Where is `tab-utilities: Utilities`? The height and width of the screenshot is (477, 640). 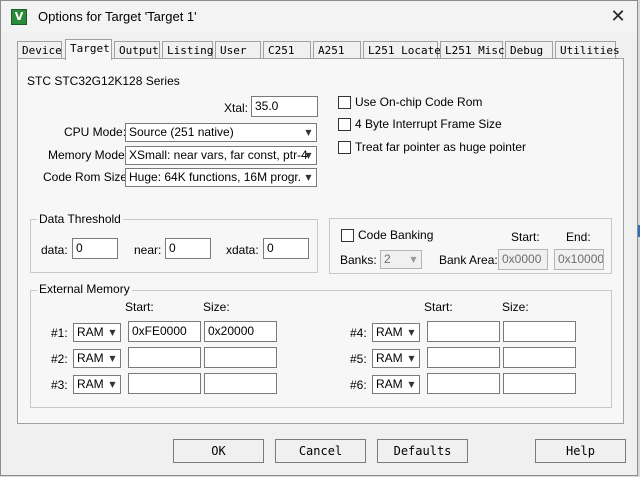
tab-utilities: Utilities is located at coordinates (587, 49).